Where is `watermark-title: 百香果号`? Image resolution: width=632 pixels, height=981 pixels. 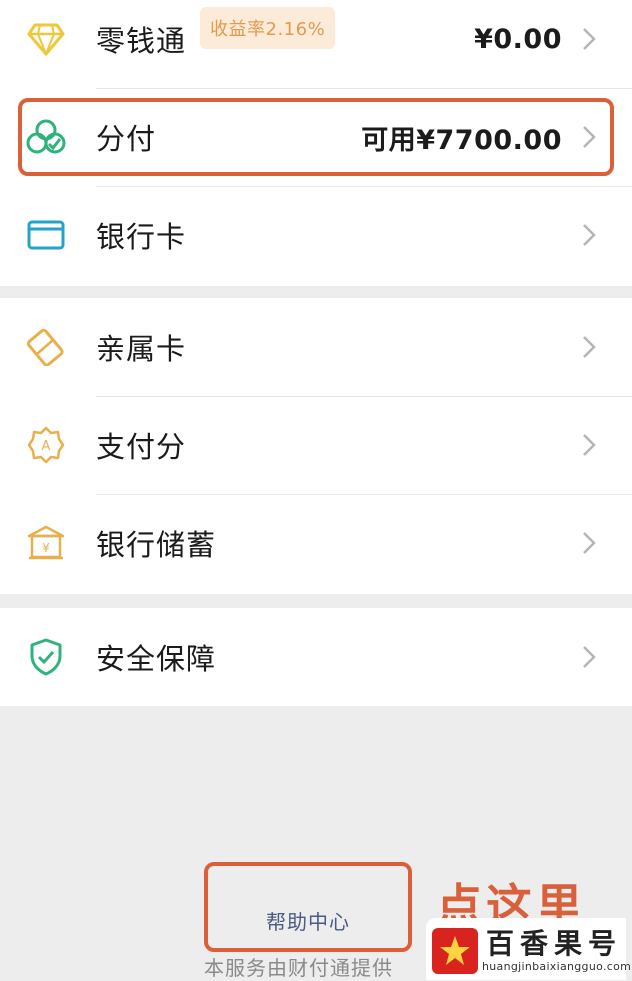
watermark-title: 百香果号 is located at coordinates (554, 943).